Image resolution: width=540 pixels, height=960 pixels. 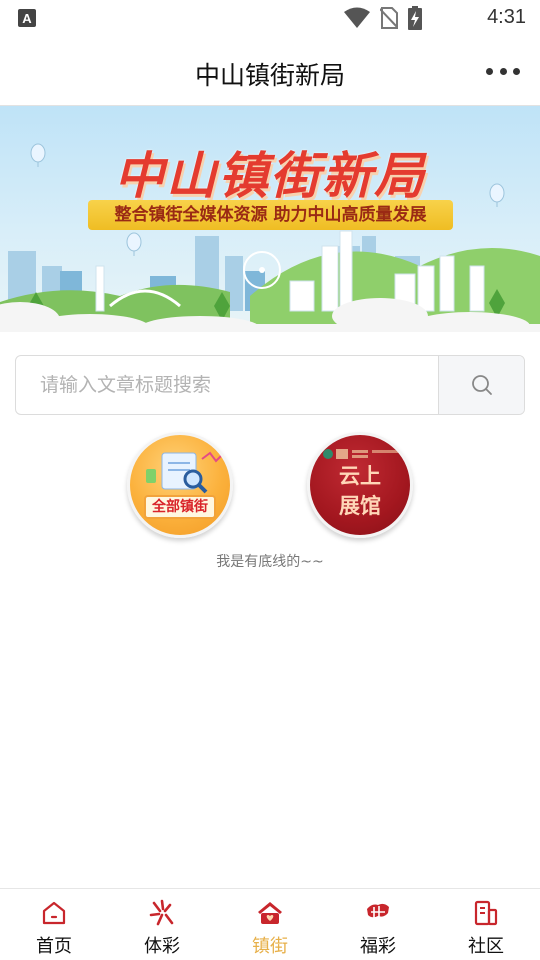 I want to click on battery-charging-icon, so click(x=415, y=18).